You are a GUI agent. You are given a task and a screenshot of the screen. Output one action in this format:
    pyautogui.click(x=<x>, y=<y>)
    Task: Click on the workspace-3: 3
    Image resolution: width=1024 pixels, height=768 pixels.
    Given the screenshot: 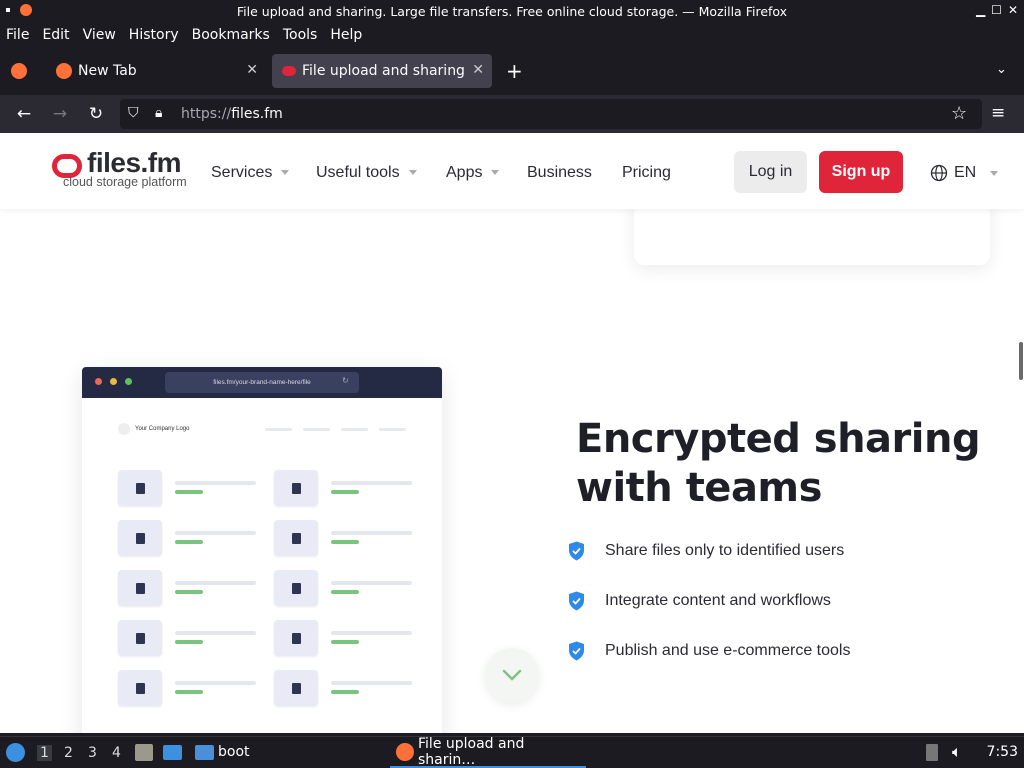 What is the action you would take?
    pyautogui.click(x=92, y=753)
    